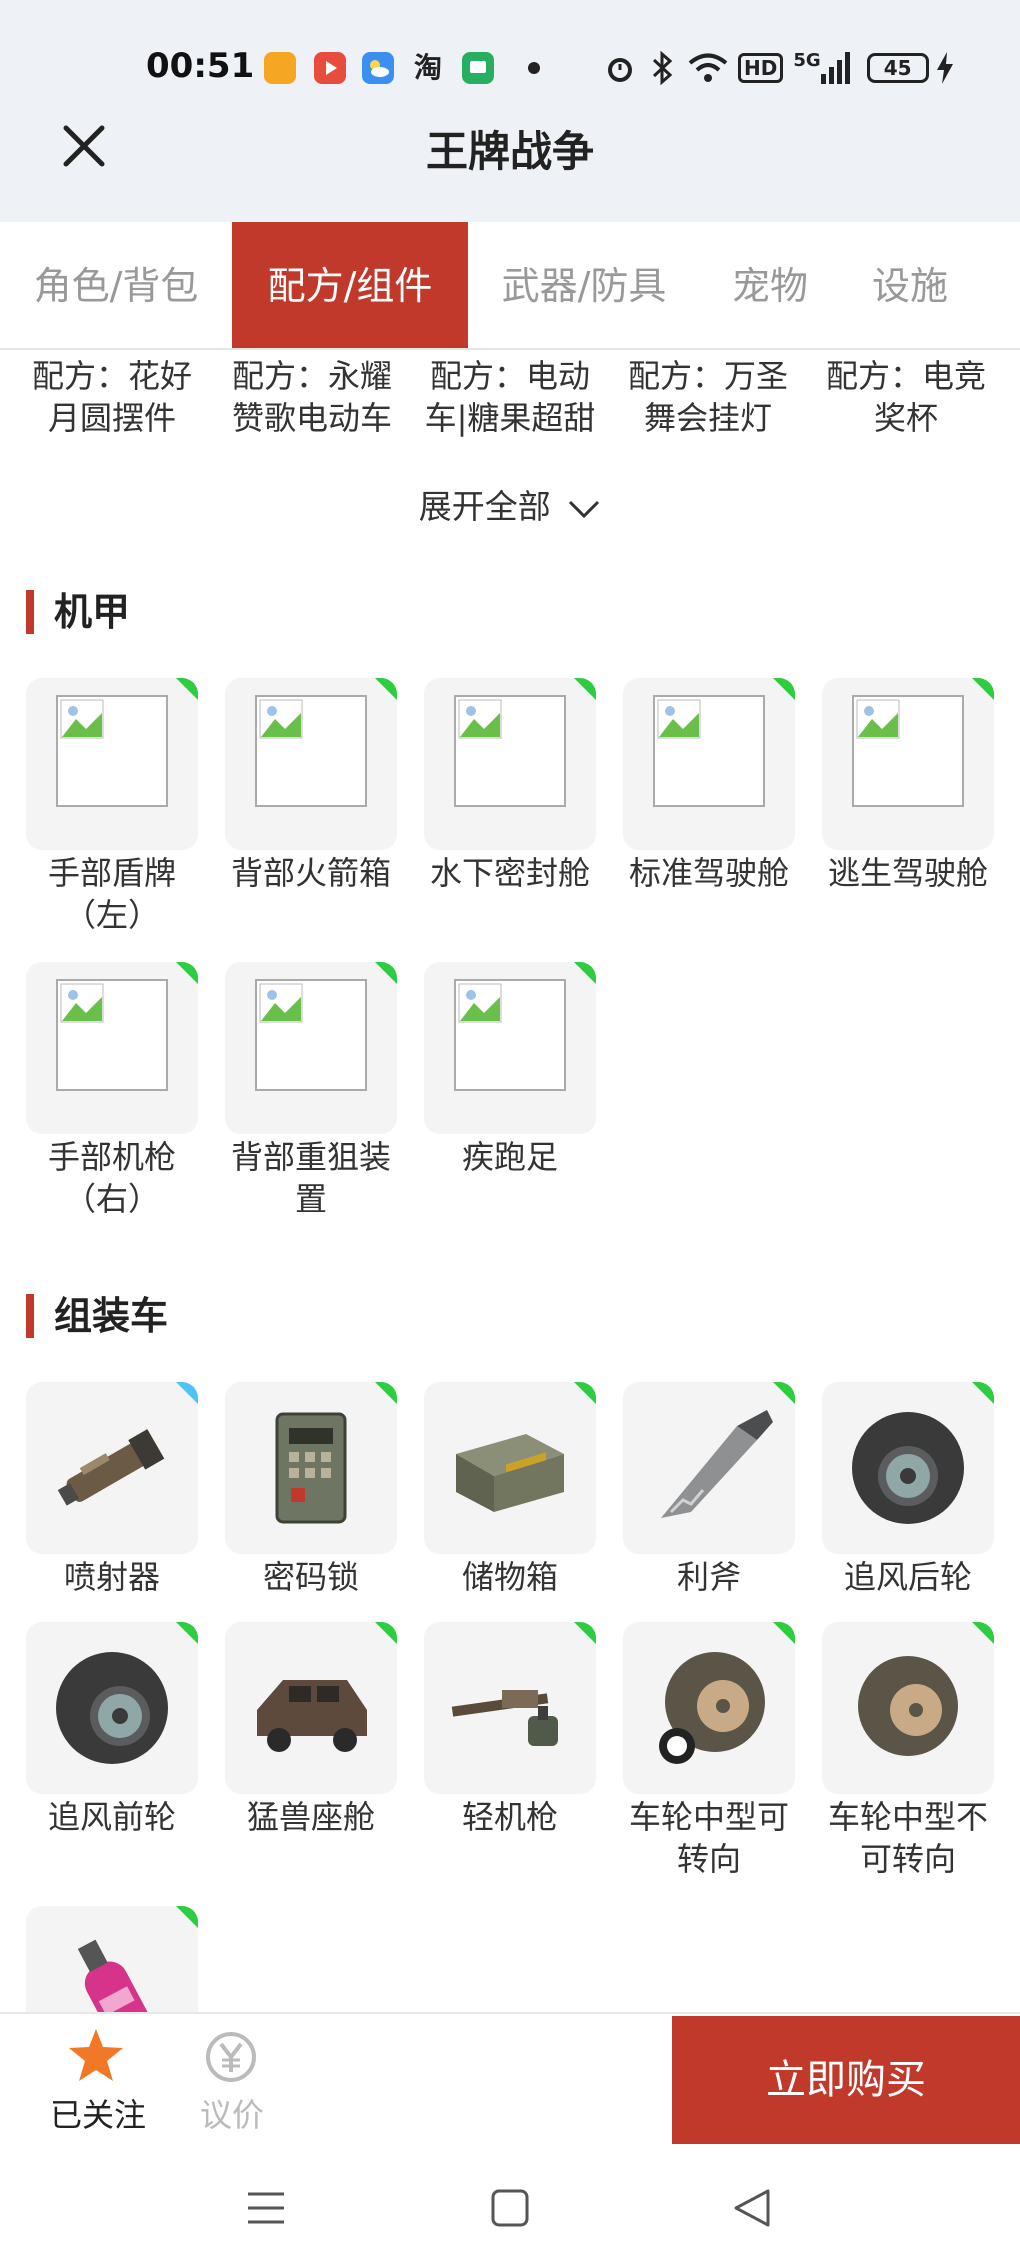 The width and height of the screenshot is (1020, 2267). Describe the element at coordinates (200, 66) in the screenshot. I see `status-time: 00:51` at that location.